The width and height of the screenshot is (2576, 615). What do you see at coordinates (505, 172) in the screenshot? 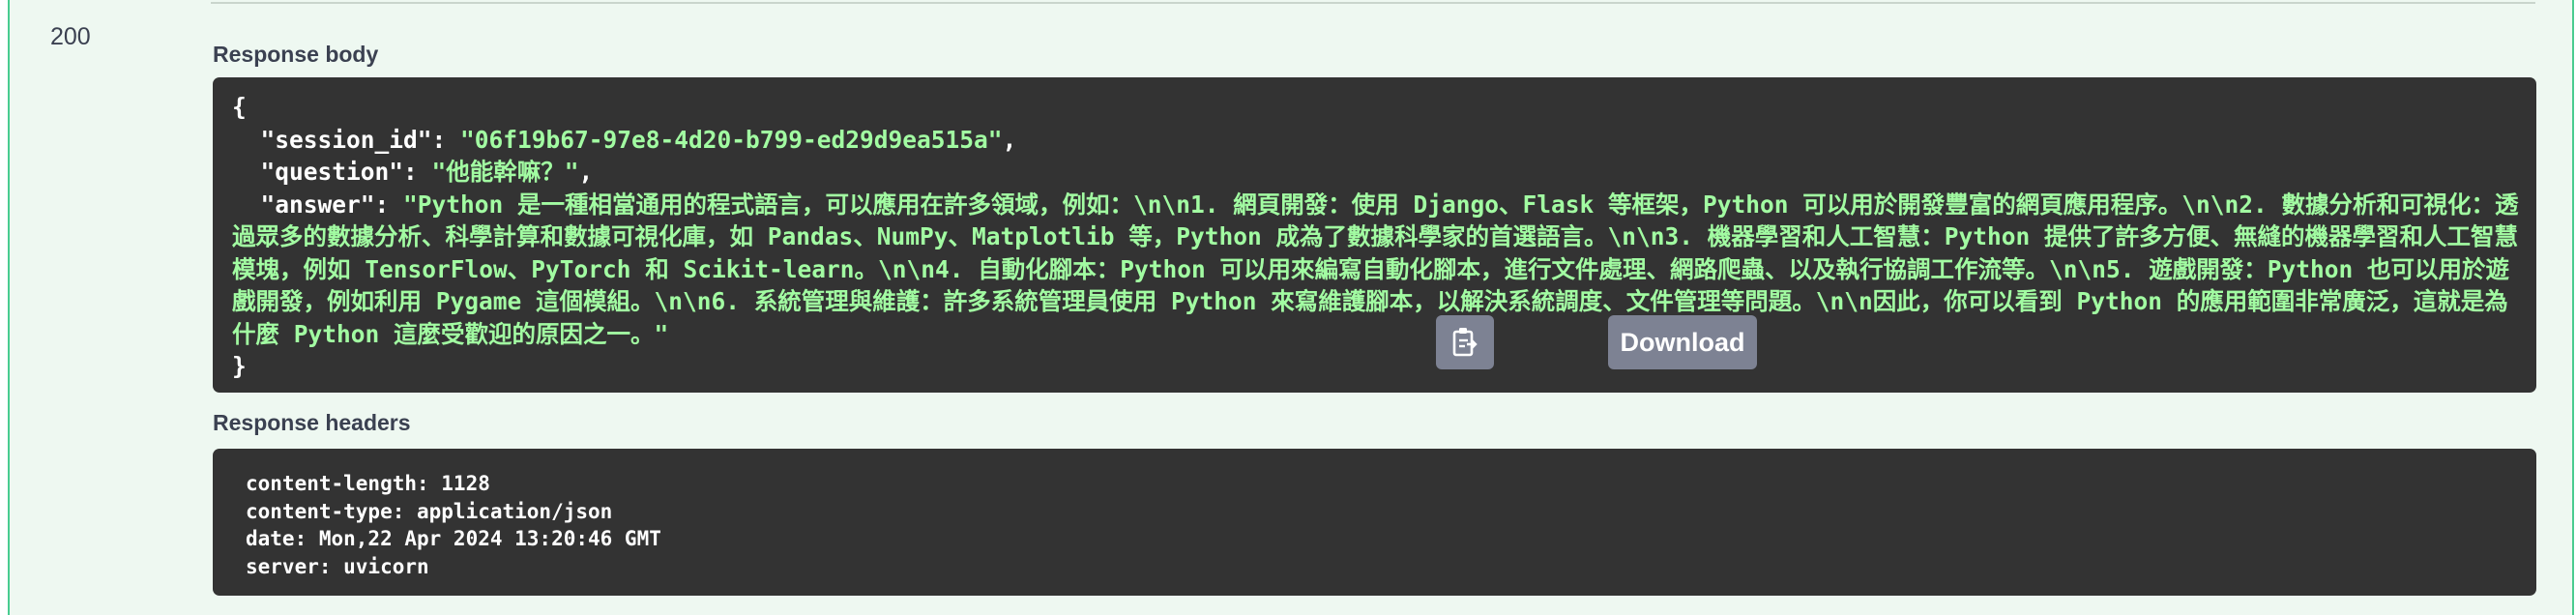
I see `json-value: "他能幹嘛？"` at bounding box center [505, 172].